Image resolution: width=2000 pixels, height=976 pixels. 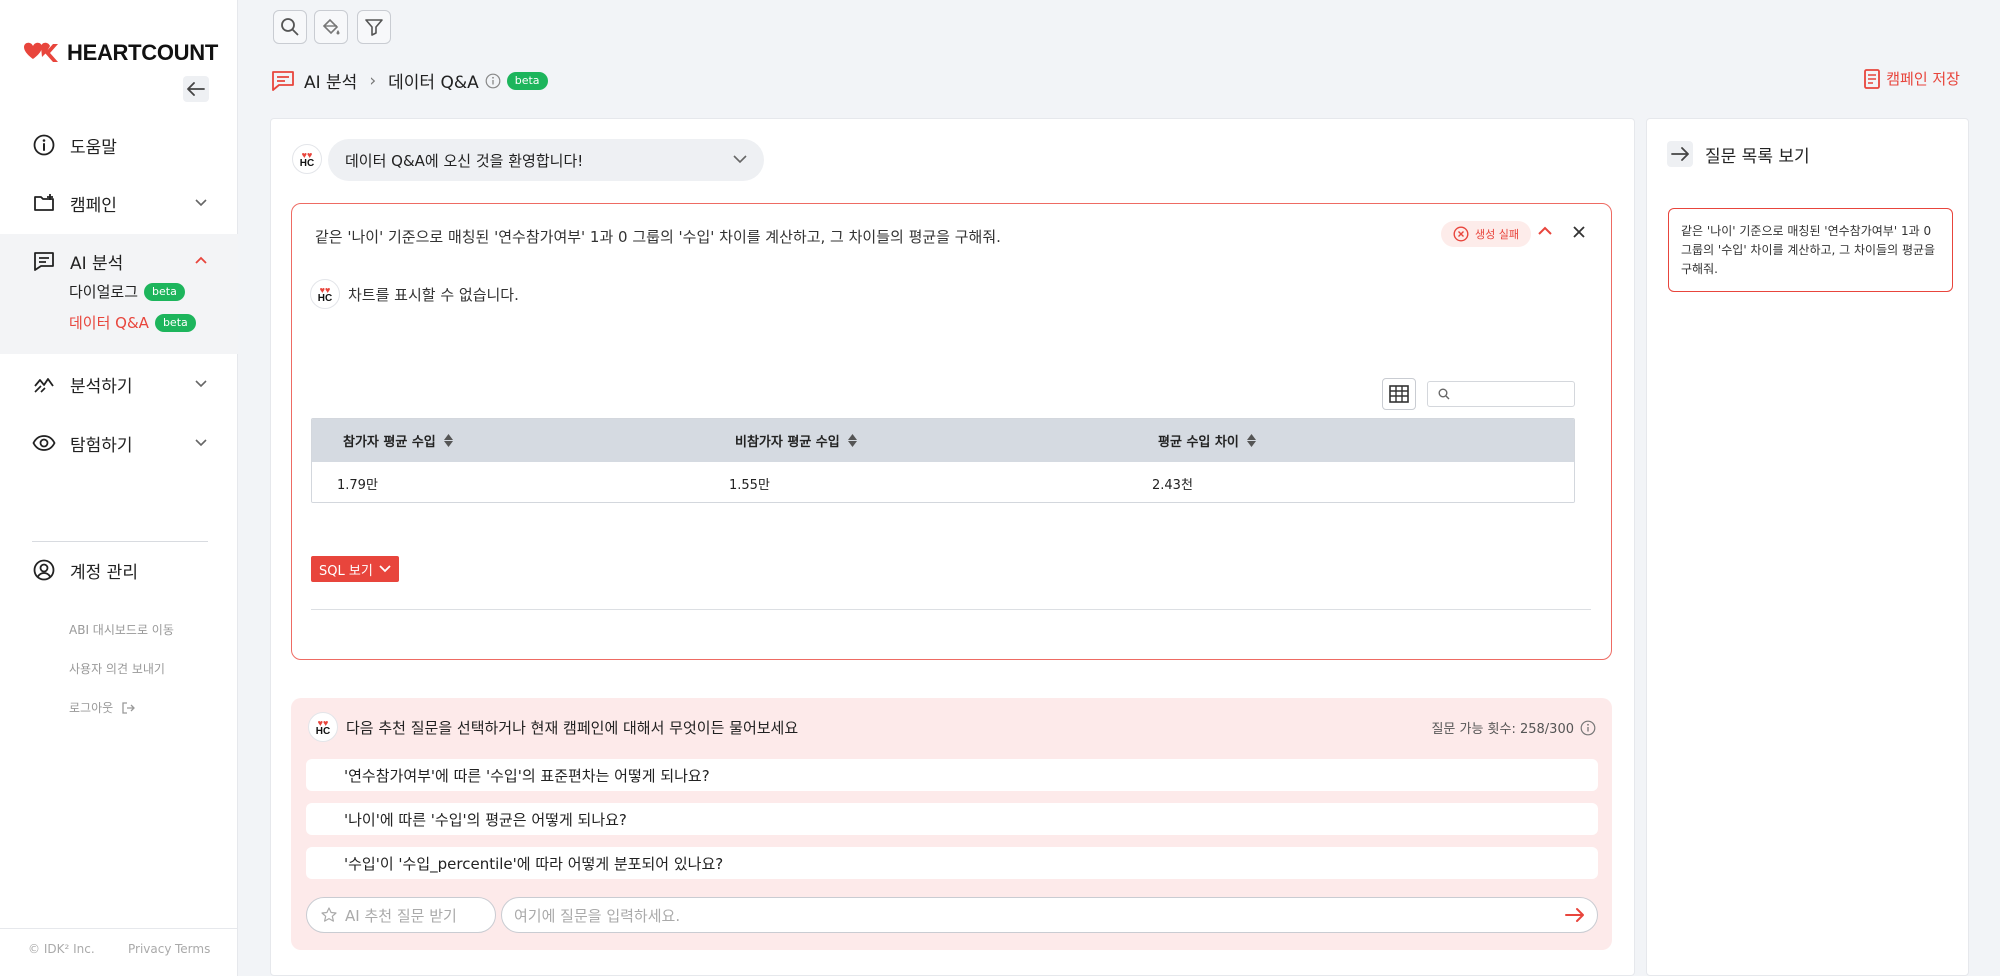 I want to click on paint-tool-button, so click(x=331, y=27).